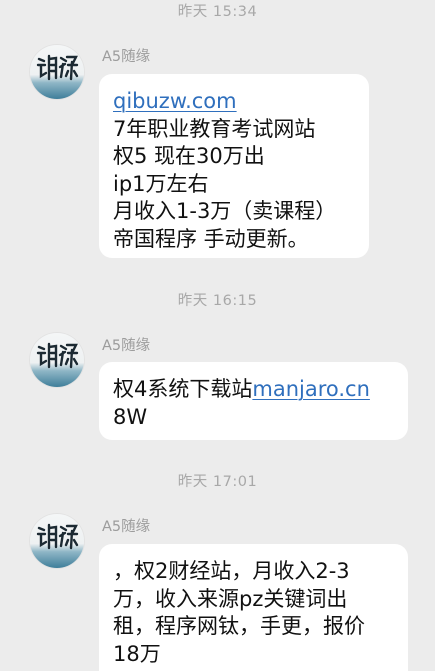 The height and width of the screenshot is (671, 435). What do you see at coordinates (161, 183) in the screenshot?
I see `message-line: ip1万左右` at bounding box center [161, 183].